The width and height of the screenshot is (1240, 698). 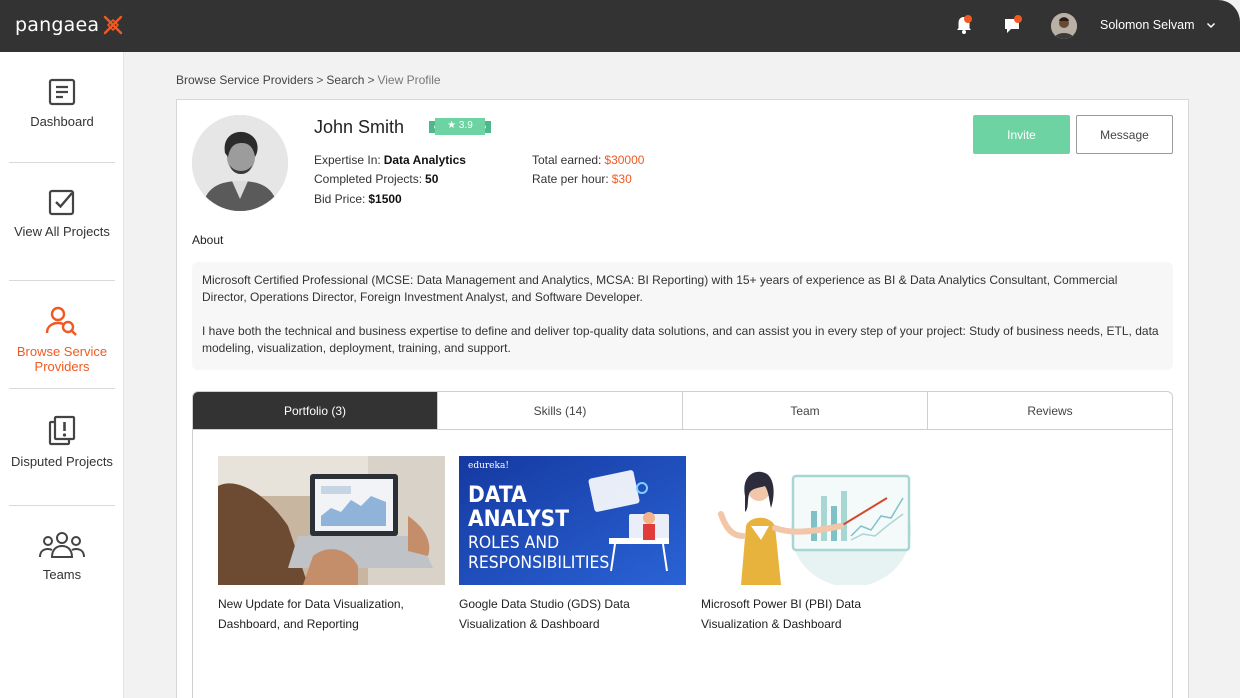 I want to click on chevron-down-icon, so click(x=1211, y=25).